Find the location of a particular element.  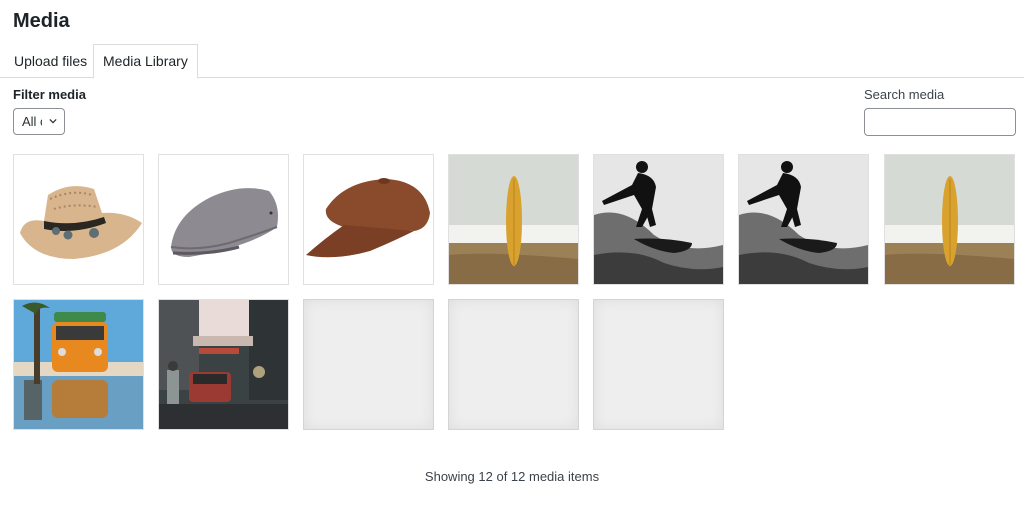

media-item-flat-cap is located at coordinates (223, 219).